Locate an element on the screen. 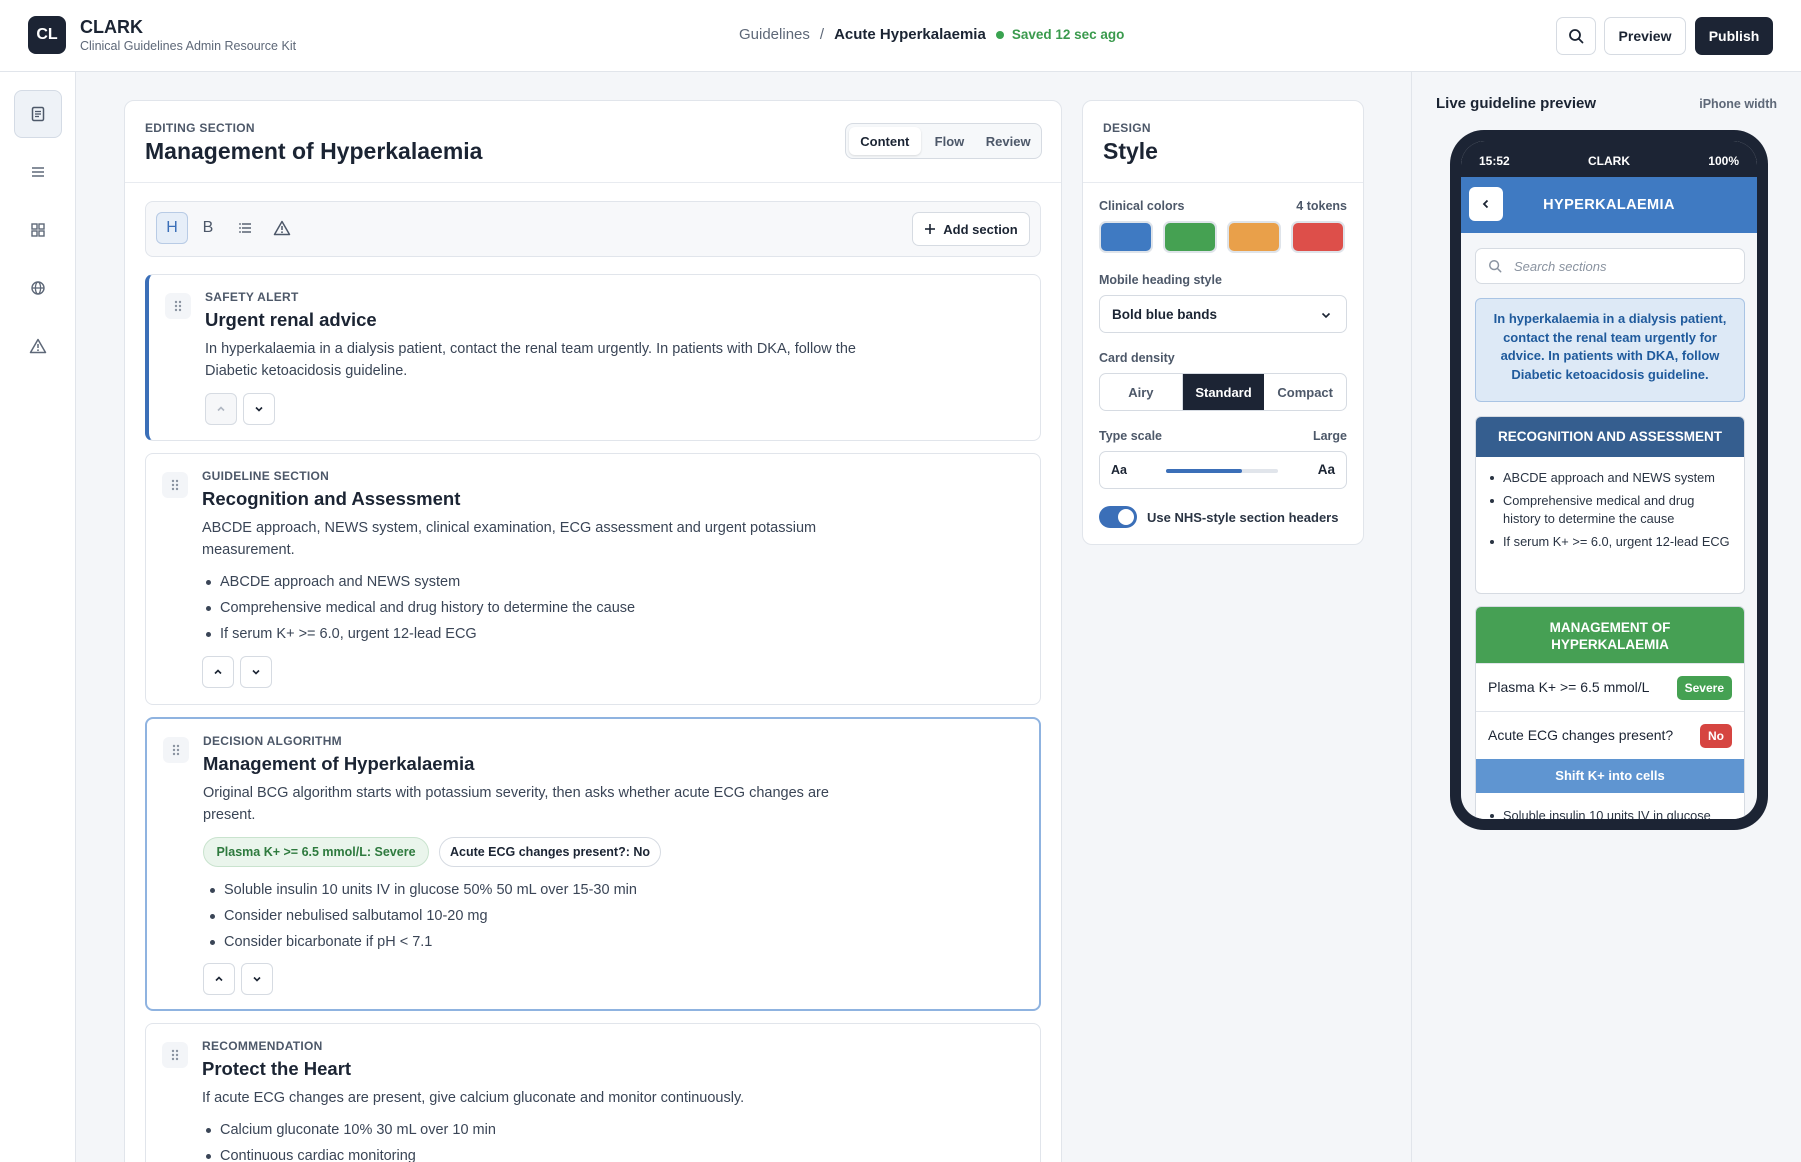  list-button is located at coordinates (246, 228).